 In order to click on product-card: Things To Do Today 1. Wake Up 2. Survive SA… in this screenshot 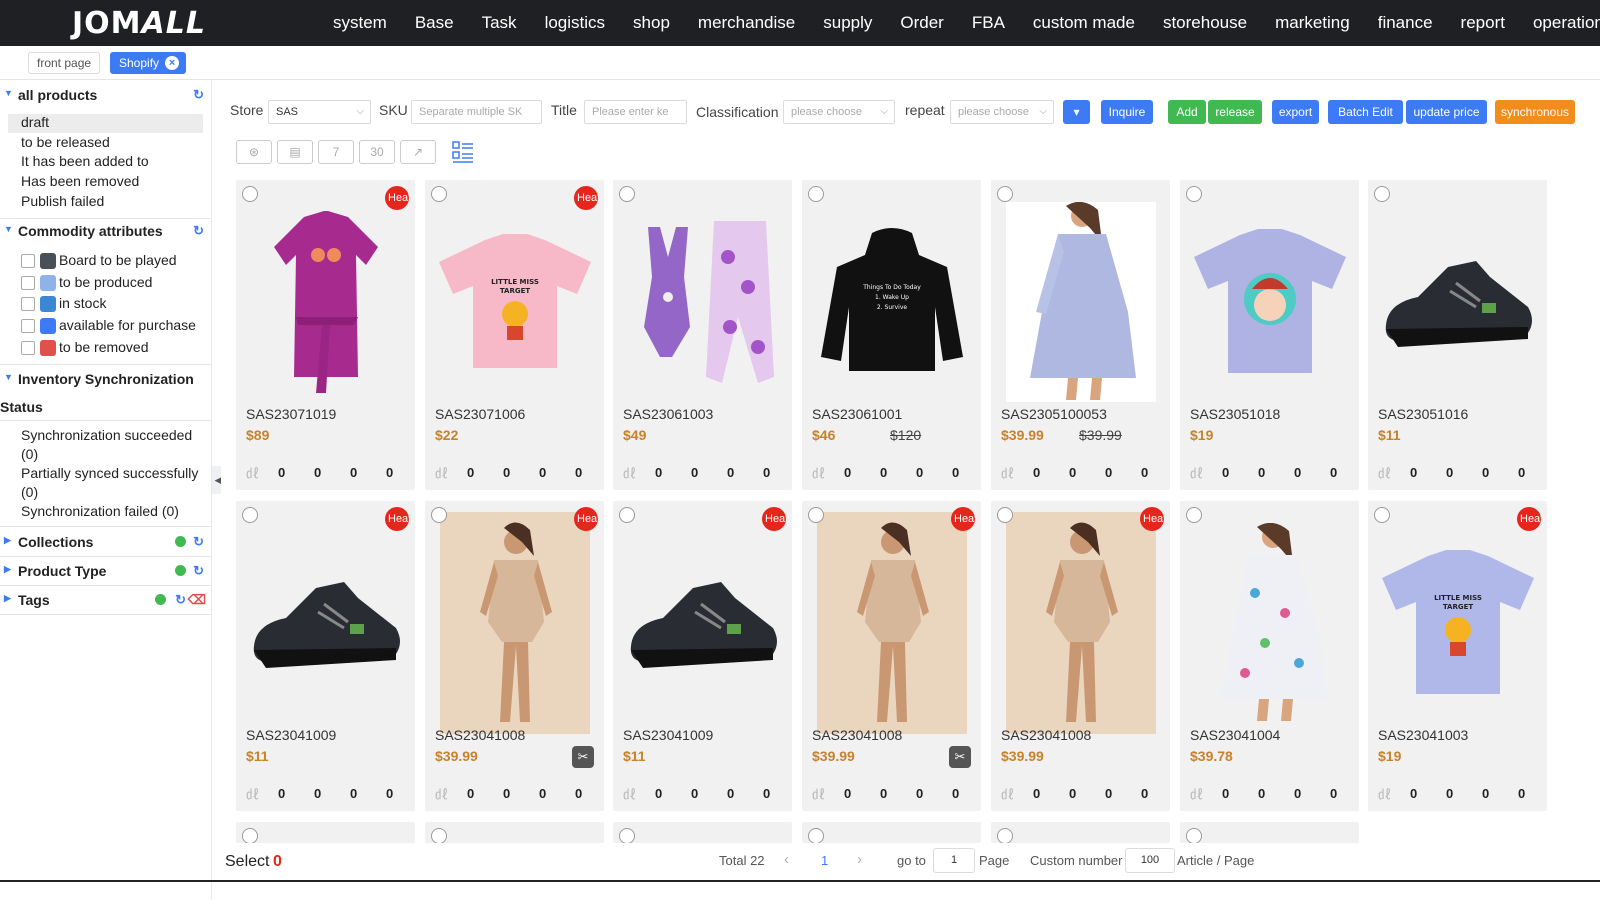, I will do `click(891, 335)`.